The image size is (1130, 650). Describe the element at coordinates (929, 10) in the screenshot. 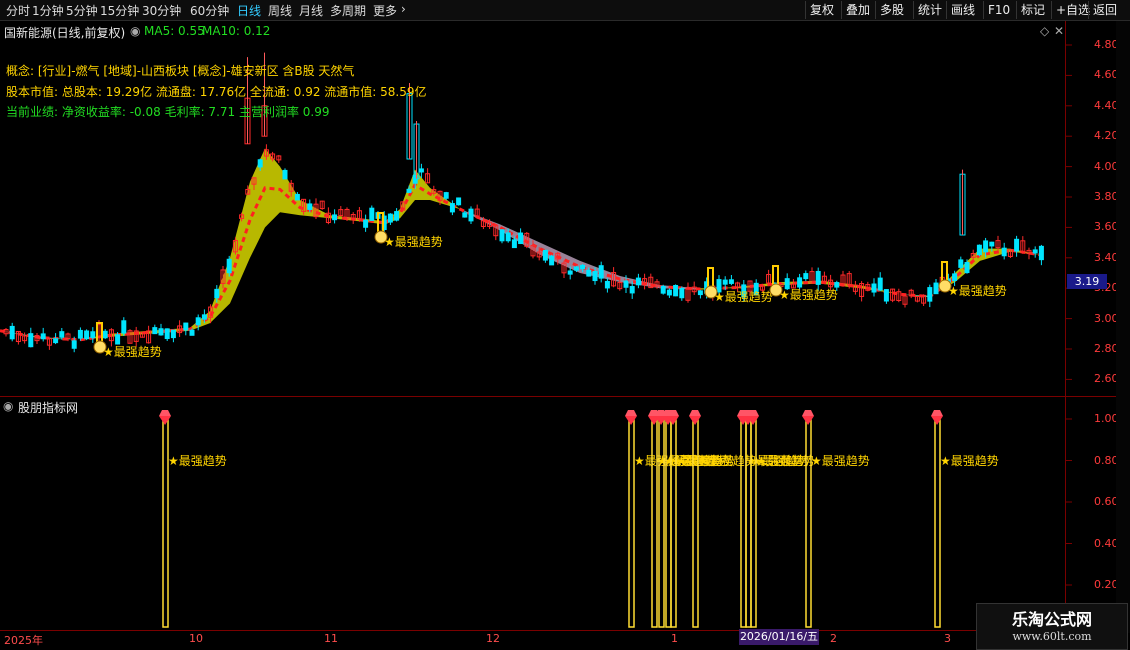

I see `tool-button-3: 统计` at that location.